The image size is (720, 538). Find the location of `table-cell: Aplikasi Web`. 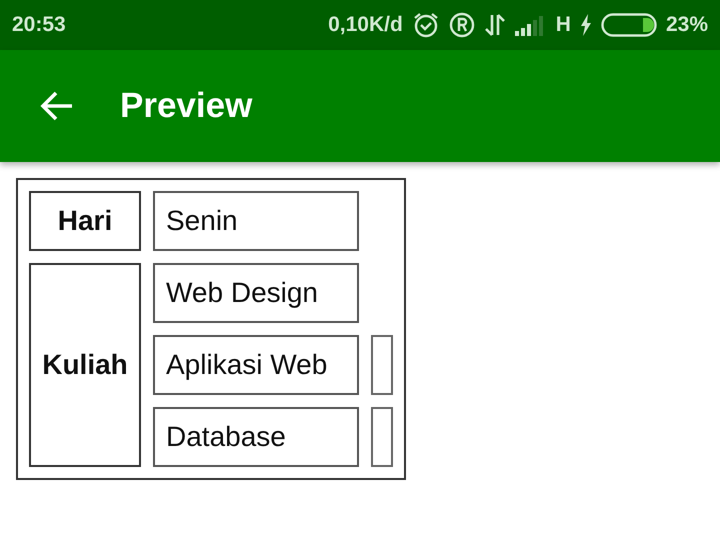

table-cell: Aplikasi Web is located at coordinates (256, 365).